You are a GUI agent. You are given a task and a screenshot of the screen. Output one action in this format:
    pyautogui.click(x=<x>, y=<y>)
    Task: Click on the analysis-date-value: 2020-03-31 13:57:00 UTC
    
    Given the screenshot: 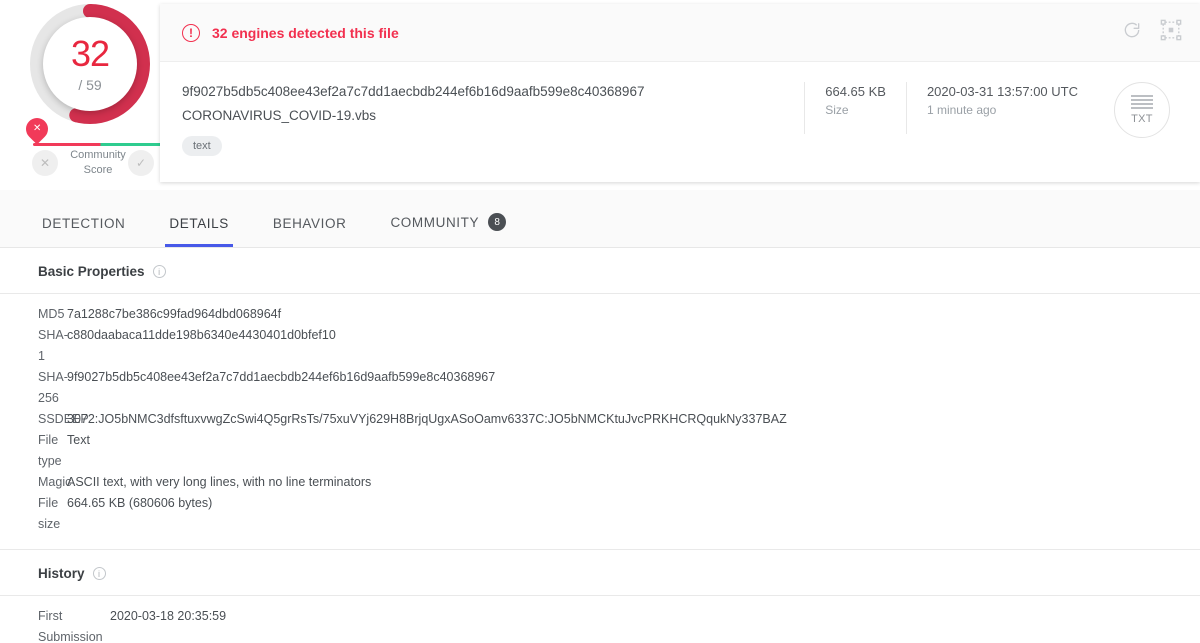 What is the action you would take?
    pyautogui.click(x=1002, y=91)
    